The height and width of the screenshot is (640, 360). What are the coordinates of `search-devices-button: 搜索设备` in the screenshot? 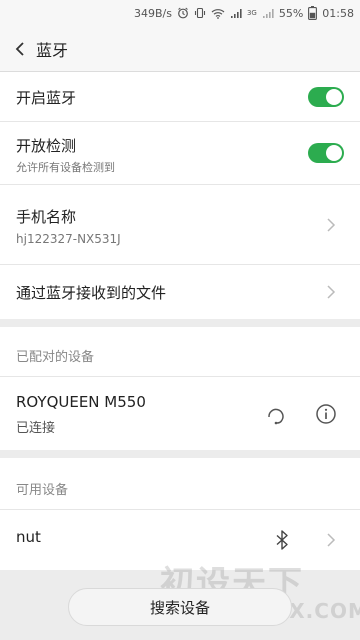 It's located at (180, 607).